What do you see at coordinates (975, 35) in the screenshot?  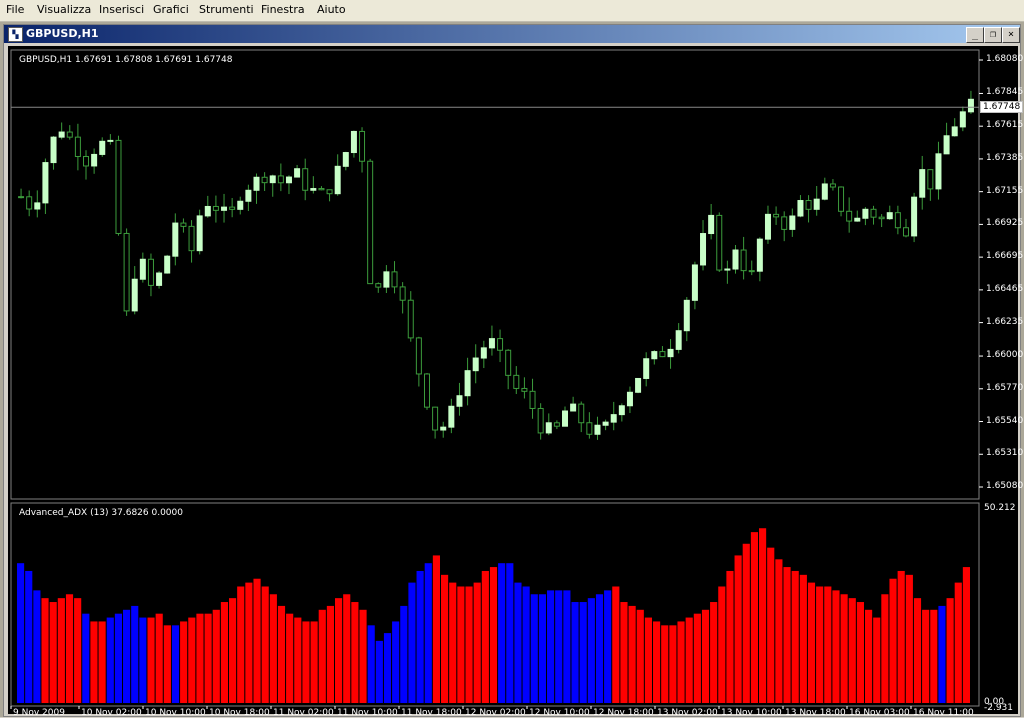 I see `minimize-button: _` at bounding box center [975, 35].